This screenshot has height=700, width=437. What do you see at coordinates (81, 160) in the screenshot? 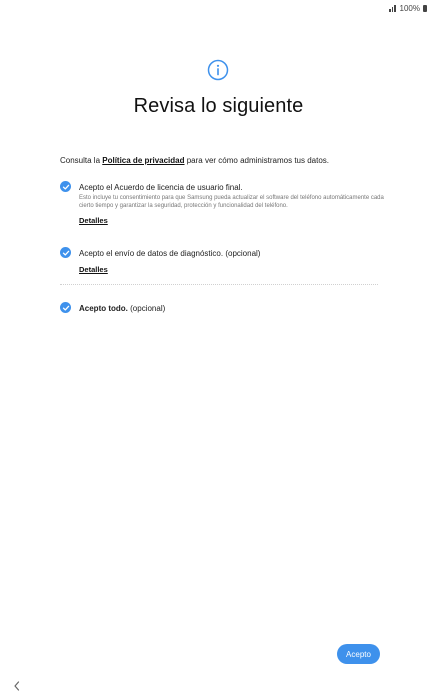
I see `intro-prefix: Consulta la` at bounding box center [81, 160].